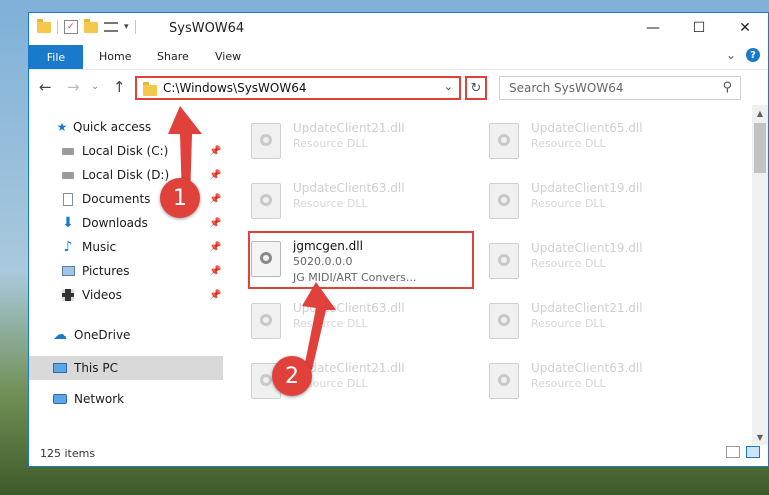  Describe the element at coordinates (73, 87) in the screenshot. I see `forward-button: →` at that location.